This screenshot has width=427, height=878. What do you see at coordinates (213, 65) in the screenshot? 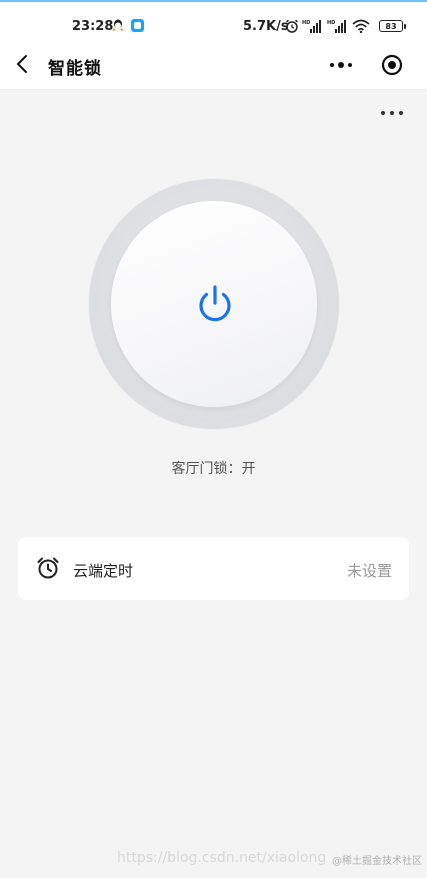
I see `nav-bar: 智能锁` at bounding box center [213, 65].